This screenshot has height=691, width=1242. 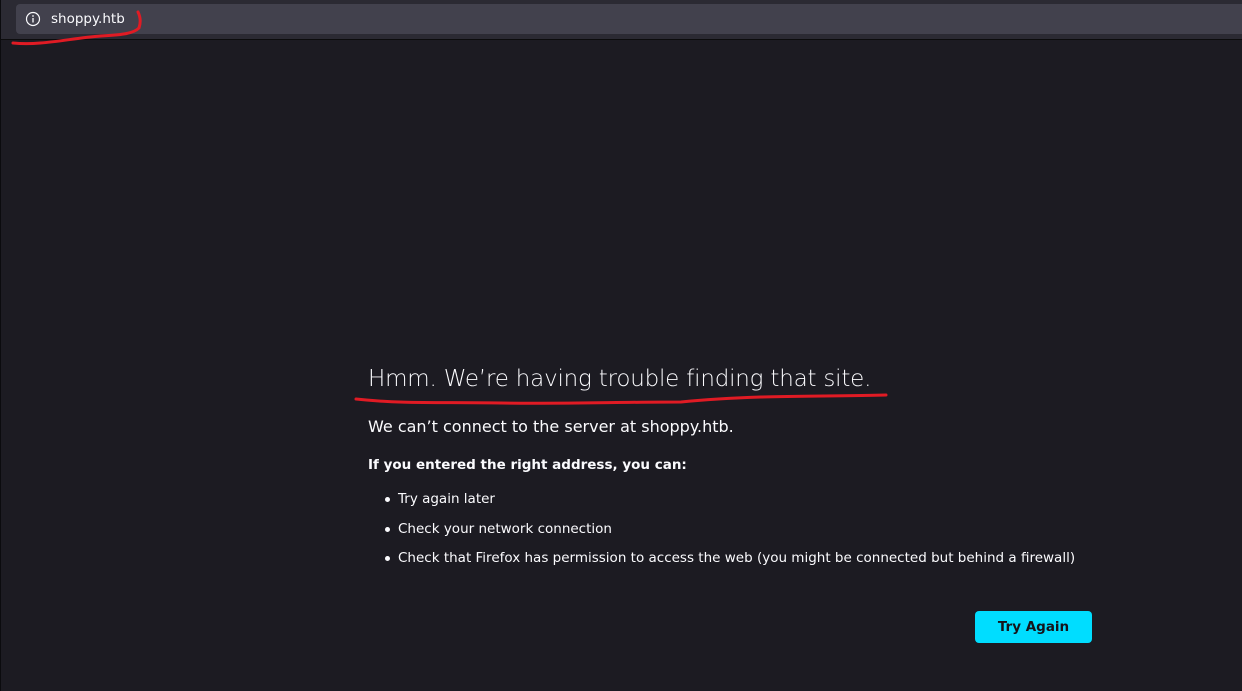 What do you see at coordinates (629, 19) in the screenshot?
I see `address-bar: shoppy.htb` at bounding box center [629, 19].